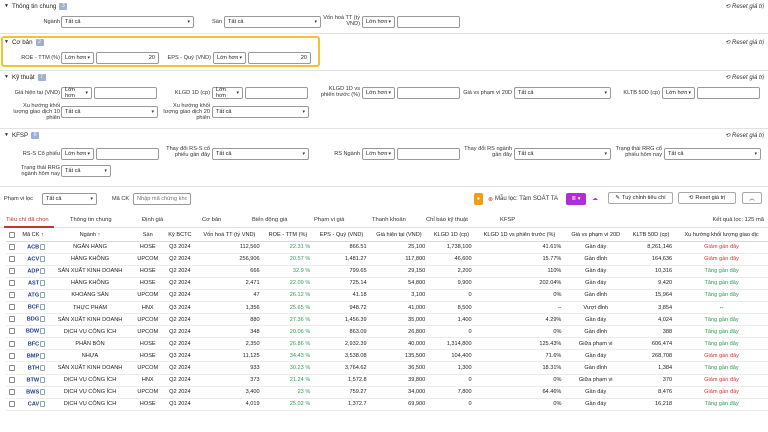 This screenshot has width=768, height=432. I want to click on column-header: EPS - Quý (VND), so click(341, 236).